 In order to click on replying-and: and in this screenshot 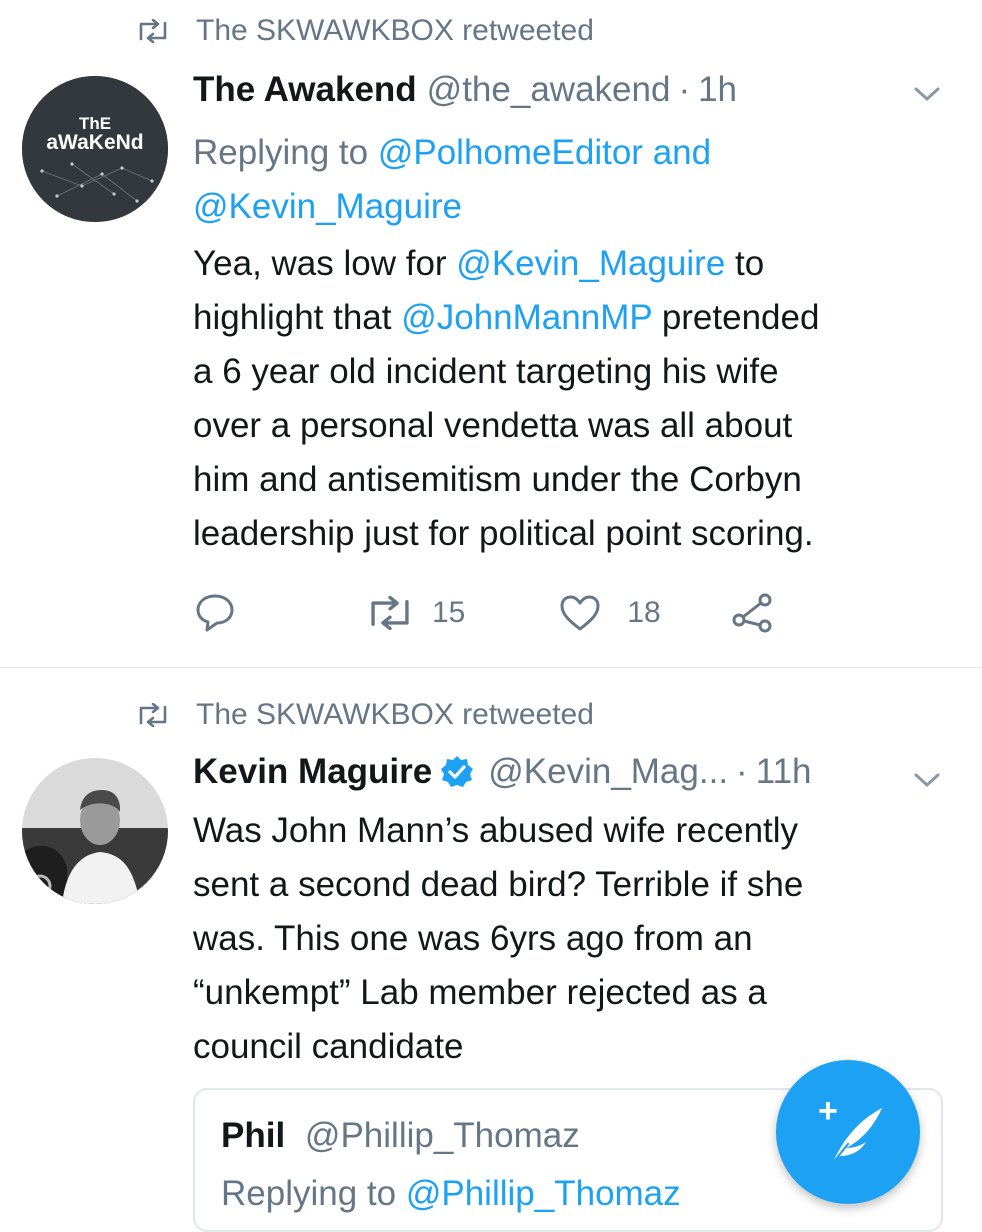, I will do `click(682, 152)`.